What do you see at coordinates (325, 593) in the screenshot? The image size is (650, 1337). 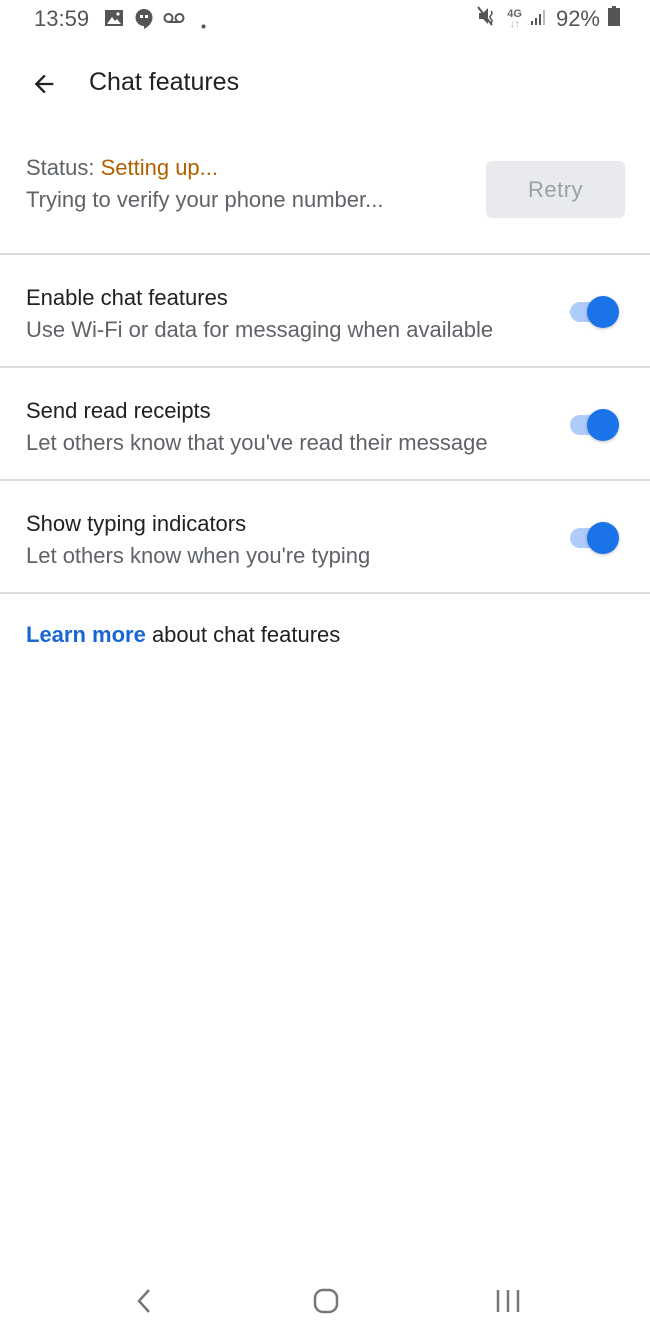 I see `divider` at bounding box center [325, 593].